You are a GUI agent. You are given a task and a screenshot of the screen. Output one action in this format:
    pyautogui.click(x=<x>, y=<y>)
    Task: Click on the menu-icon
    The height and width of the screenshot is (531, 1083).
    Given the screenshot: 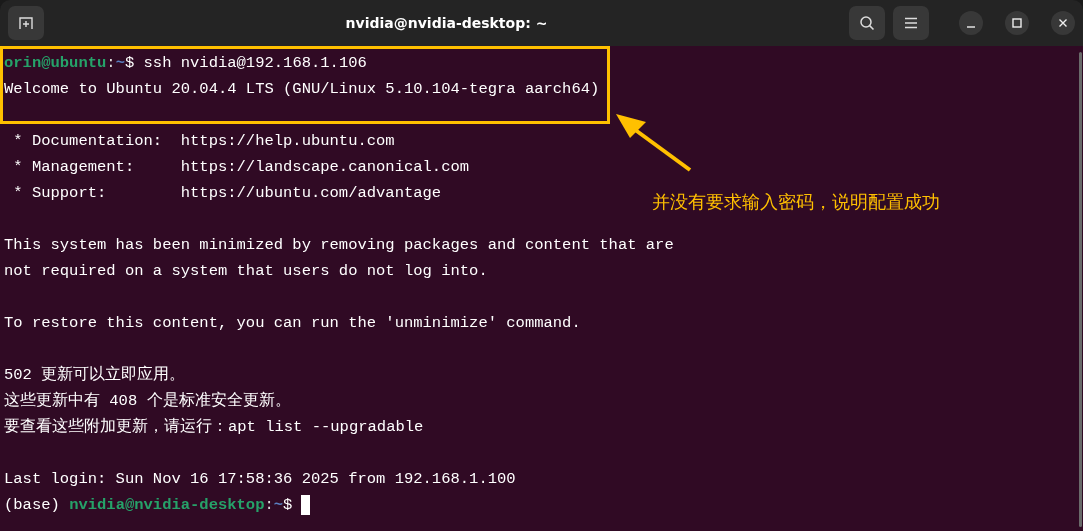 What is the action you would take?
    pyautogui.click(x=911, y=23)
    